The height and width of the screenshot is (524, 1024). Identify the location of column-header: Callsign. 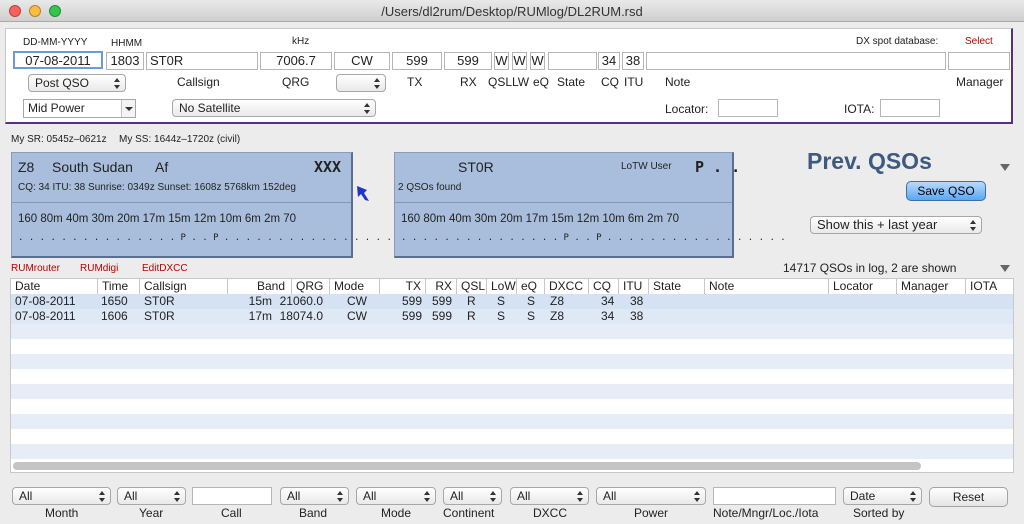
(184, 286).